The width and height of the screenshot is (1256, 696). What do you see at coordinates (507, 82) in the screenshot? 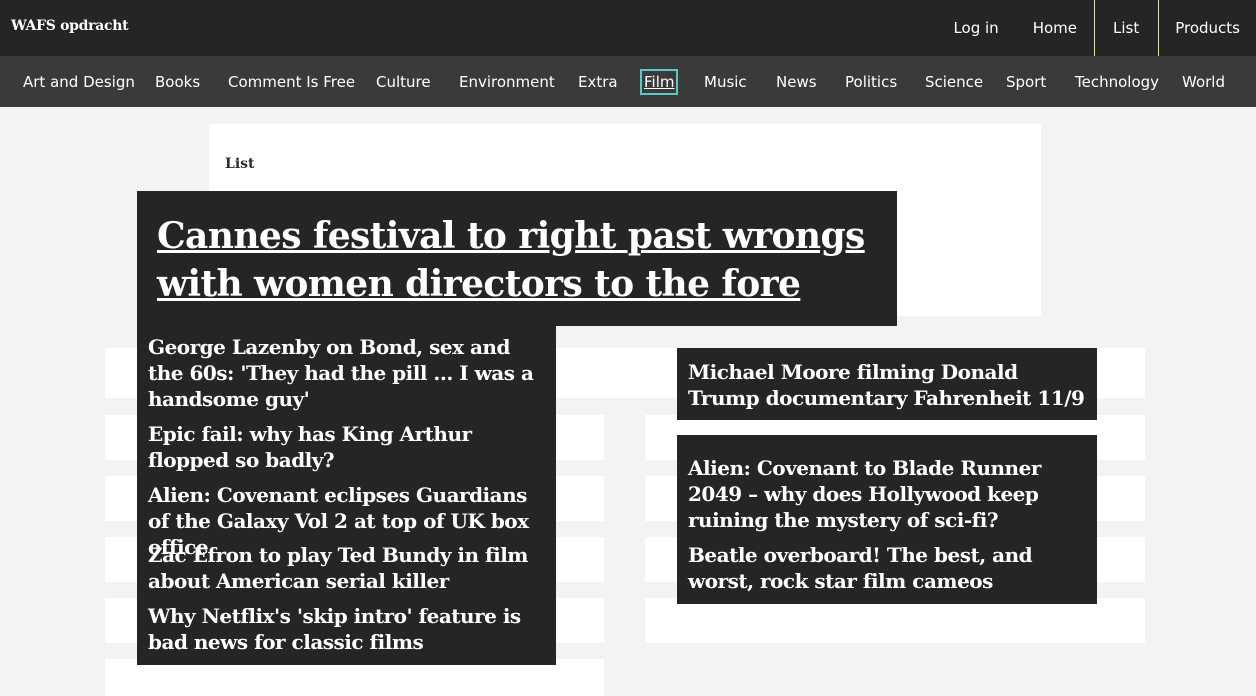
I see `category-environment: Environment` at bounding box center [507, 82].